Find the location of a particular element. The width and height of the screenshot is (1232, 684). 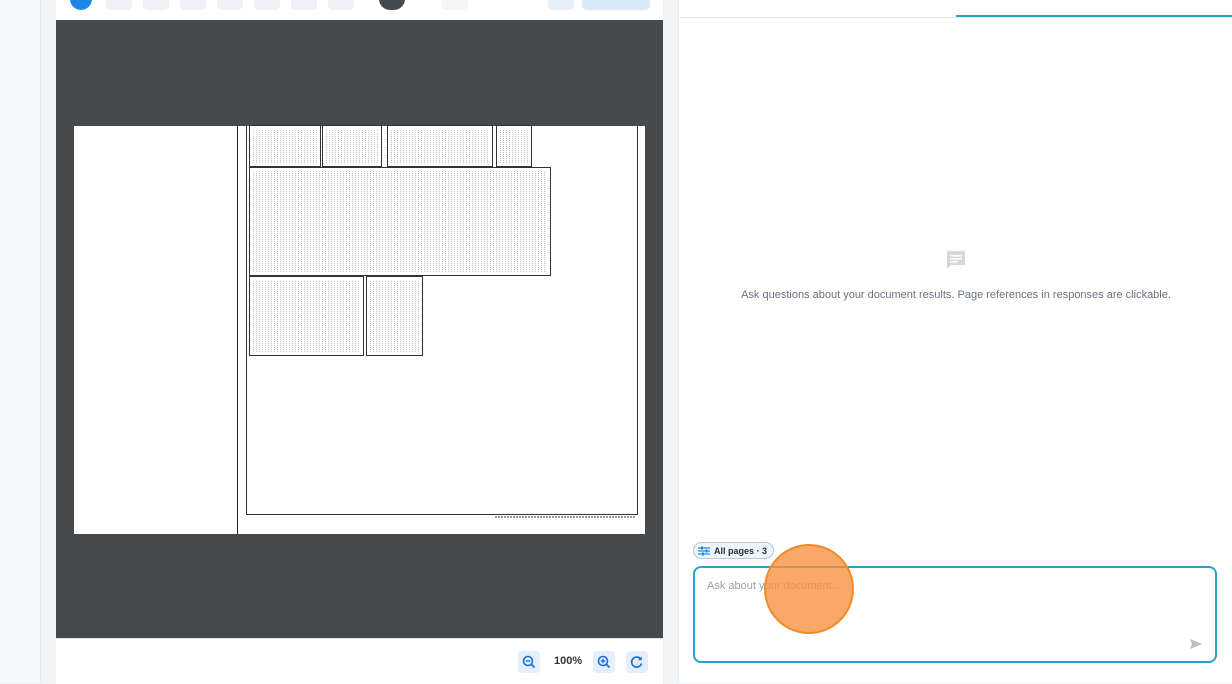

zoom-out-icon is located at coordinates (529, 662).